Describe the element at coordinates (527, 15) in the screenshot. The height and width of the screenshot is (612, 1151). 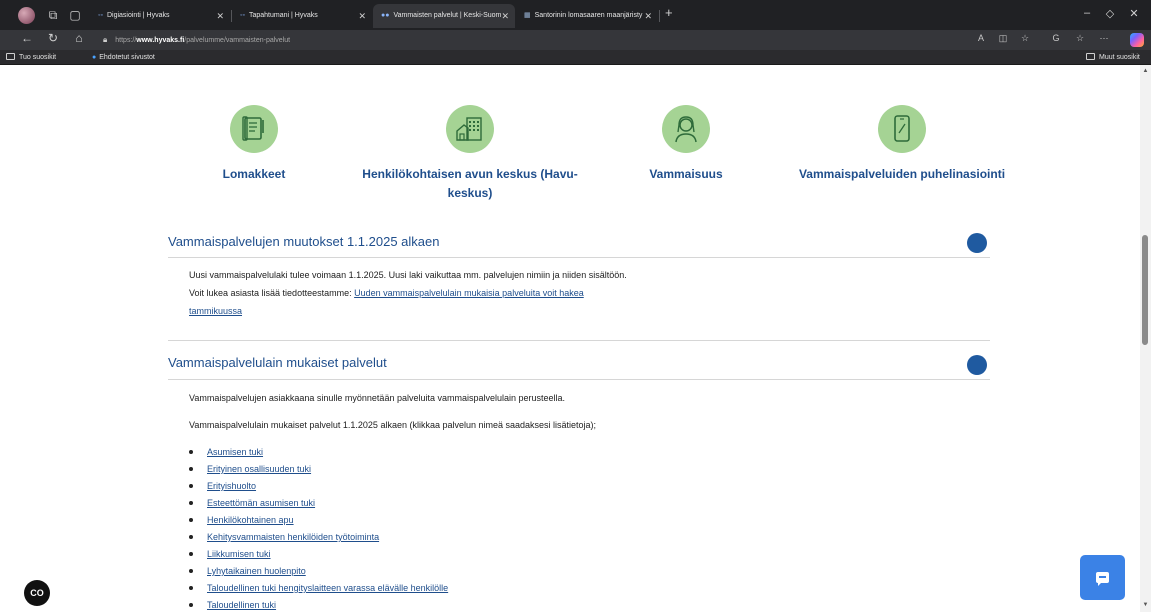
I see `news-favicon-icon: ▦` at that location.